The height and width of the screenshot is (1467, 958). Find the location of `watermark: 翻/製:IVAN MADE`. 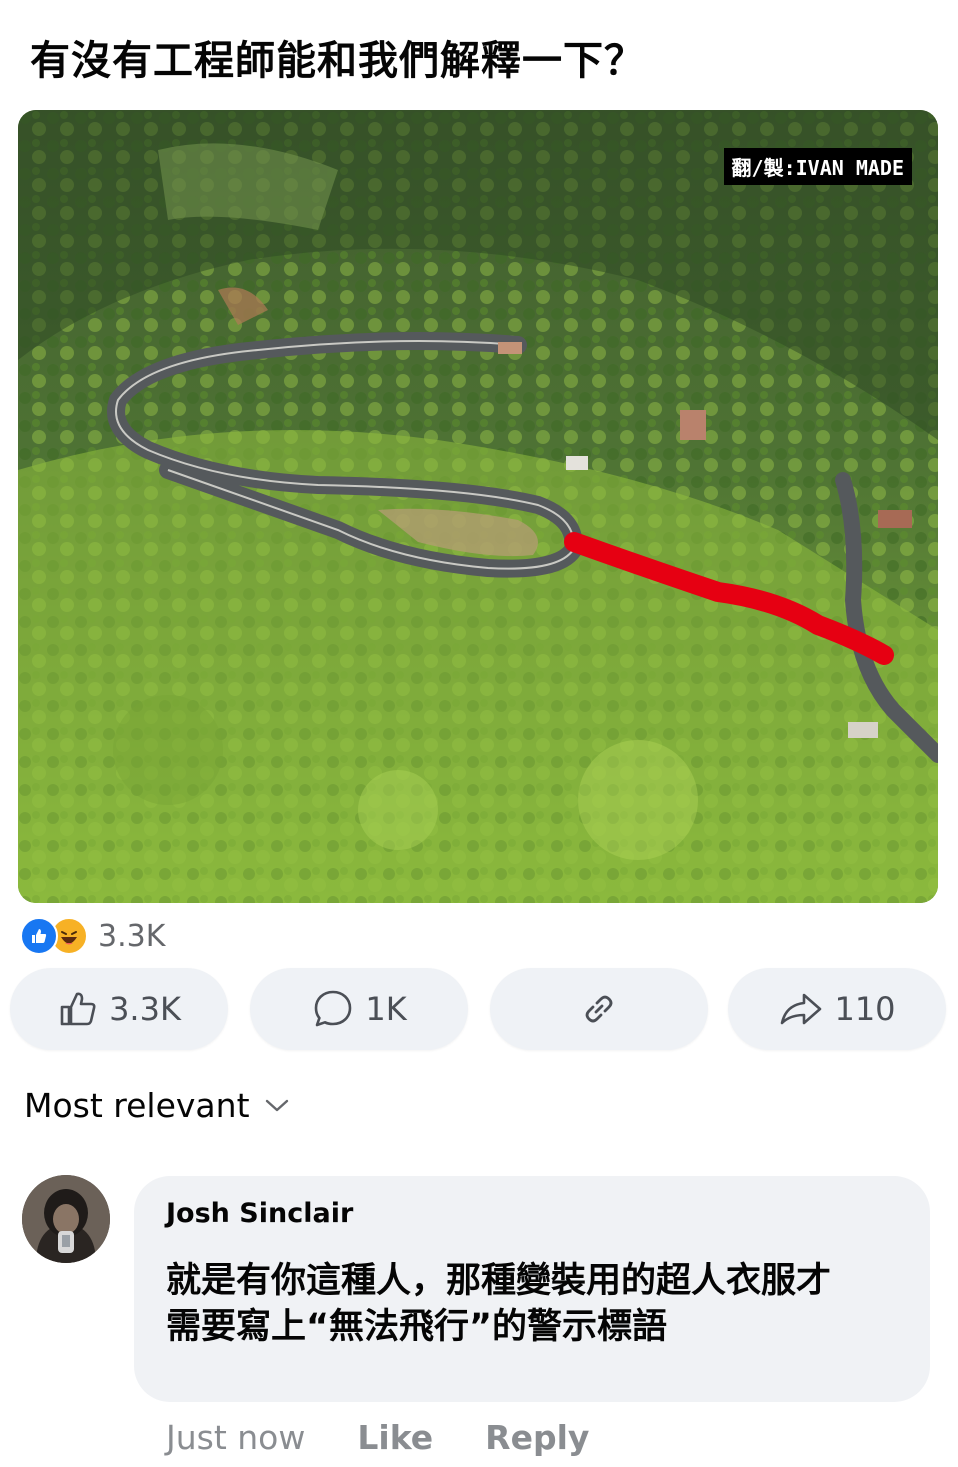

watermark: 翻/製:IVAN MADE is located at coordinates (817, 166).